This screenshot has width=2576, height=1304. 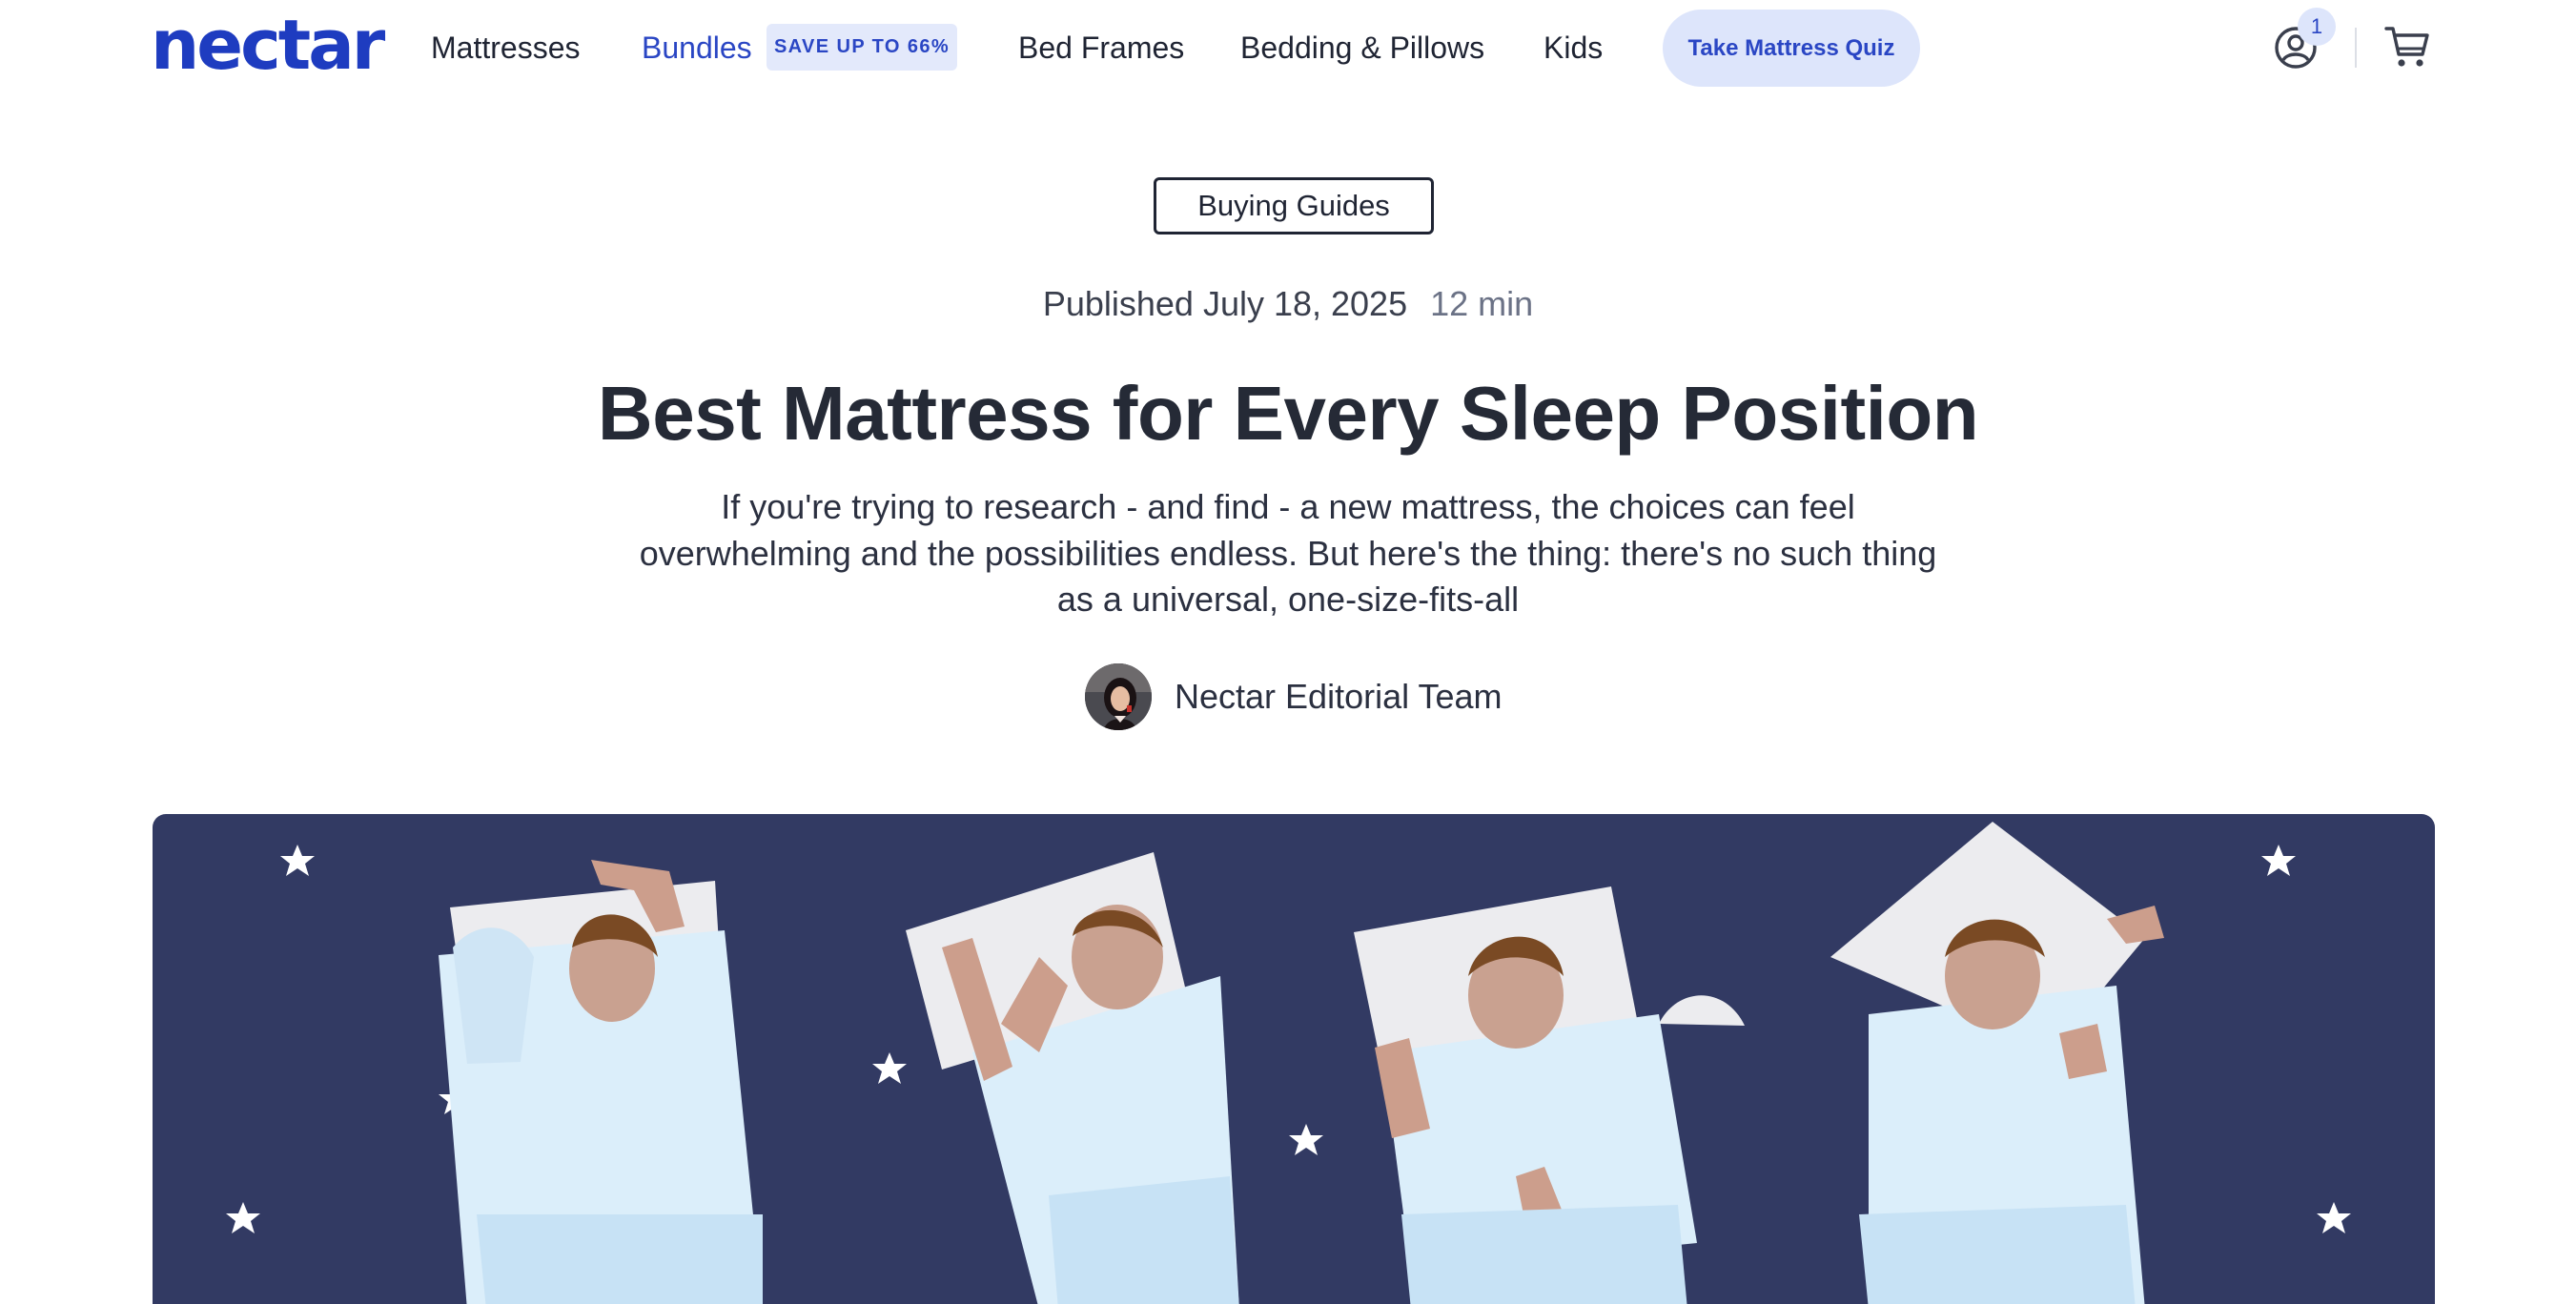 I want to click on take-mattress-quiz-button: Take Mattress Quiz, so click(x=1791, y=48).